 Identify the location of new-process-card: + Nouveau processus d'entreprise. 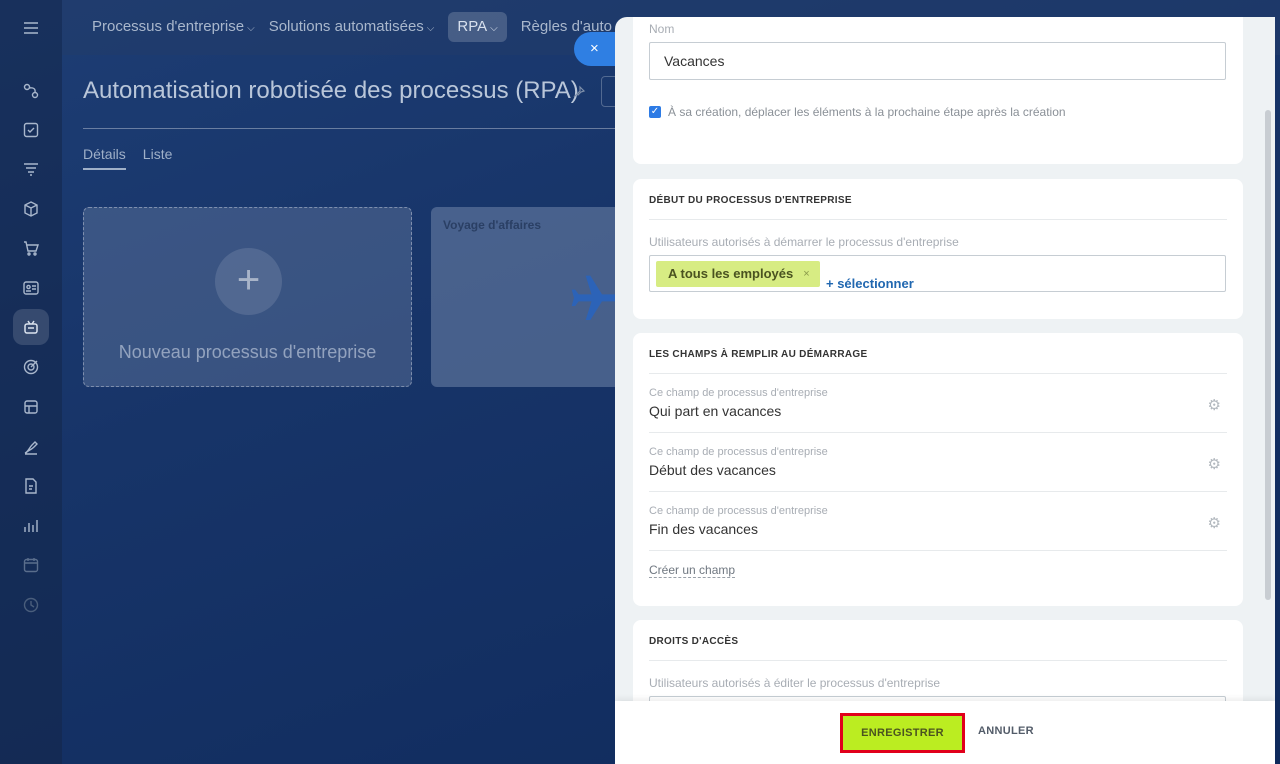
(247, 297).